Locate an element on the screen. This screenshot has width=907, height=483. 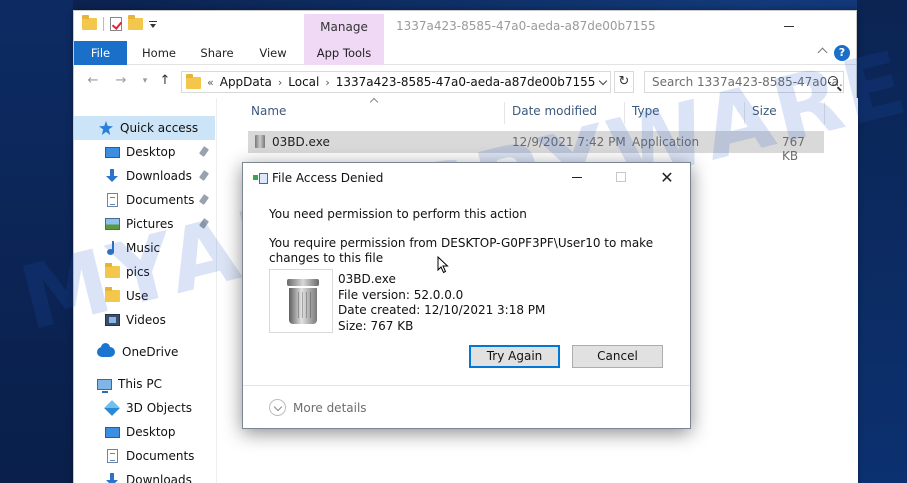
file-info-name: 03BD.exe is located at coordinates (367, 279).